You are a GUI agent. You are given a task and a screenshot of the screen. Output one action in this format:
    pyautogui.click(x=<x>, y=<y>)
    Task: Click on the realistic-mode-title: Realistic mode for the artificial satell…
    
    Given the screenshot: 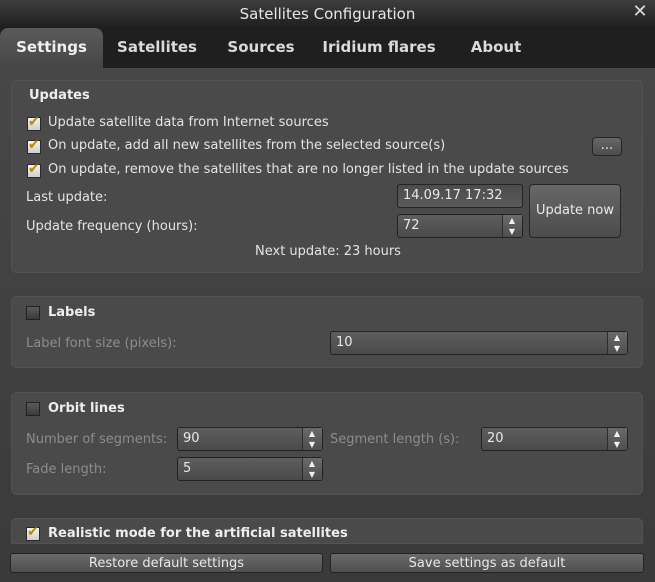 What is the action you would take?
    pyautogui.click(x=198, y=533)
    